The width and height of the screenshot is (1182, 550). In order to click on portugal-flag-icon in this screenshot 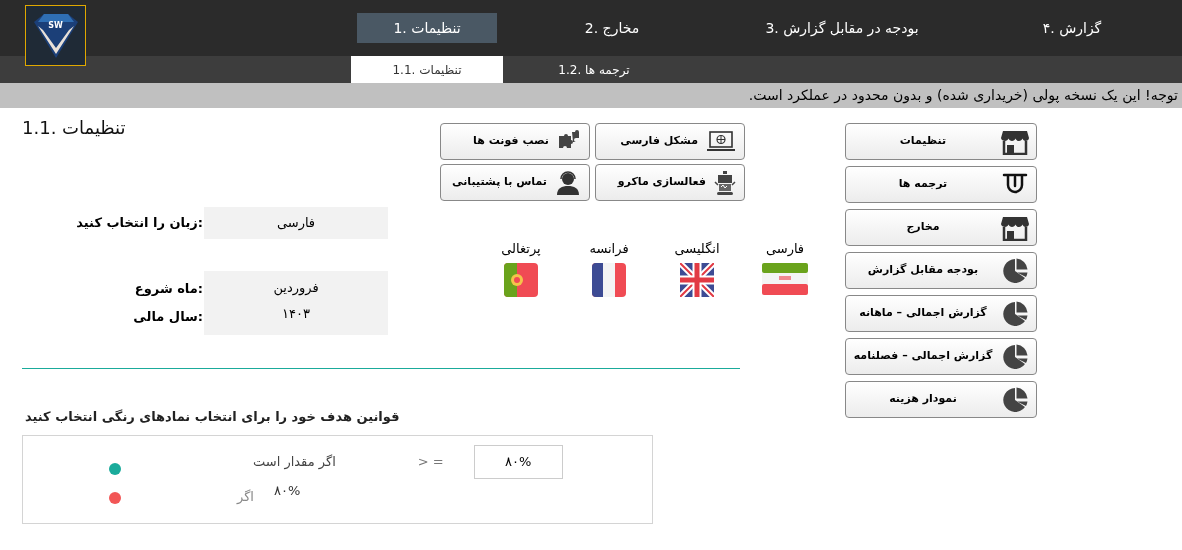, I will do `click(521, 279)`.